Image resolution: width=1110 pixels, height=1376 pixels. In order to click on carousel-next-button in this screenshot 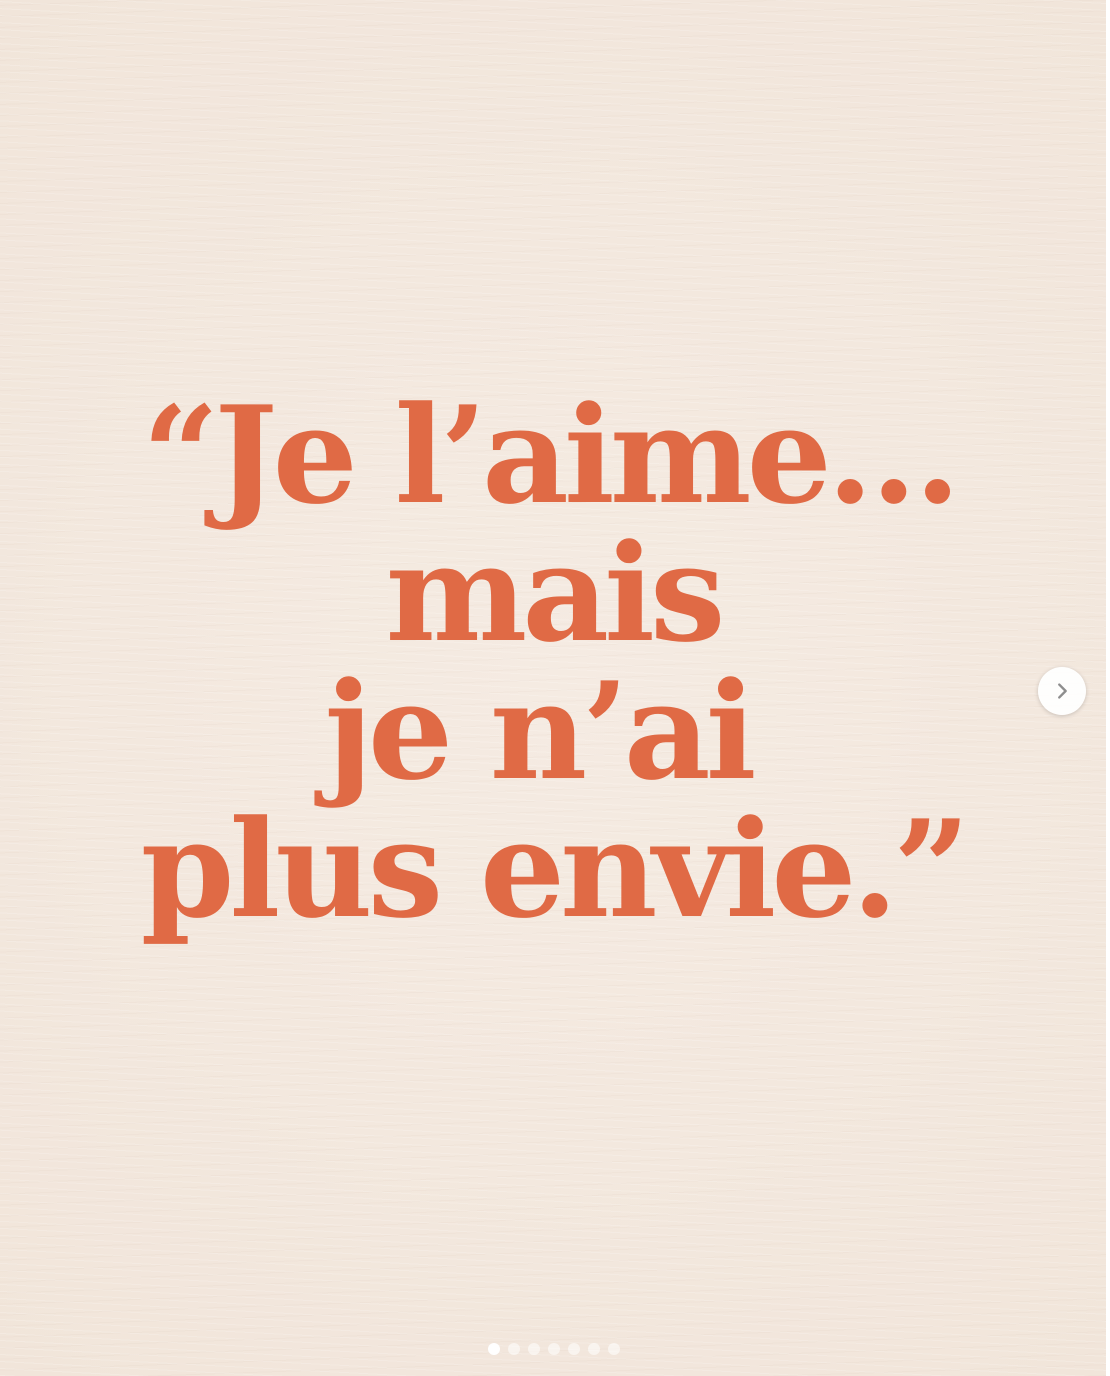, I will do `click(1062, 691)`.